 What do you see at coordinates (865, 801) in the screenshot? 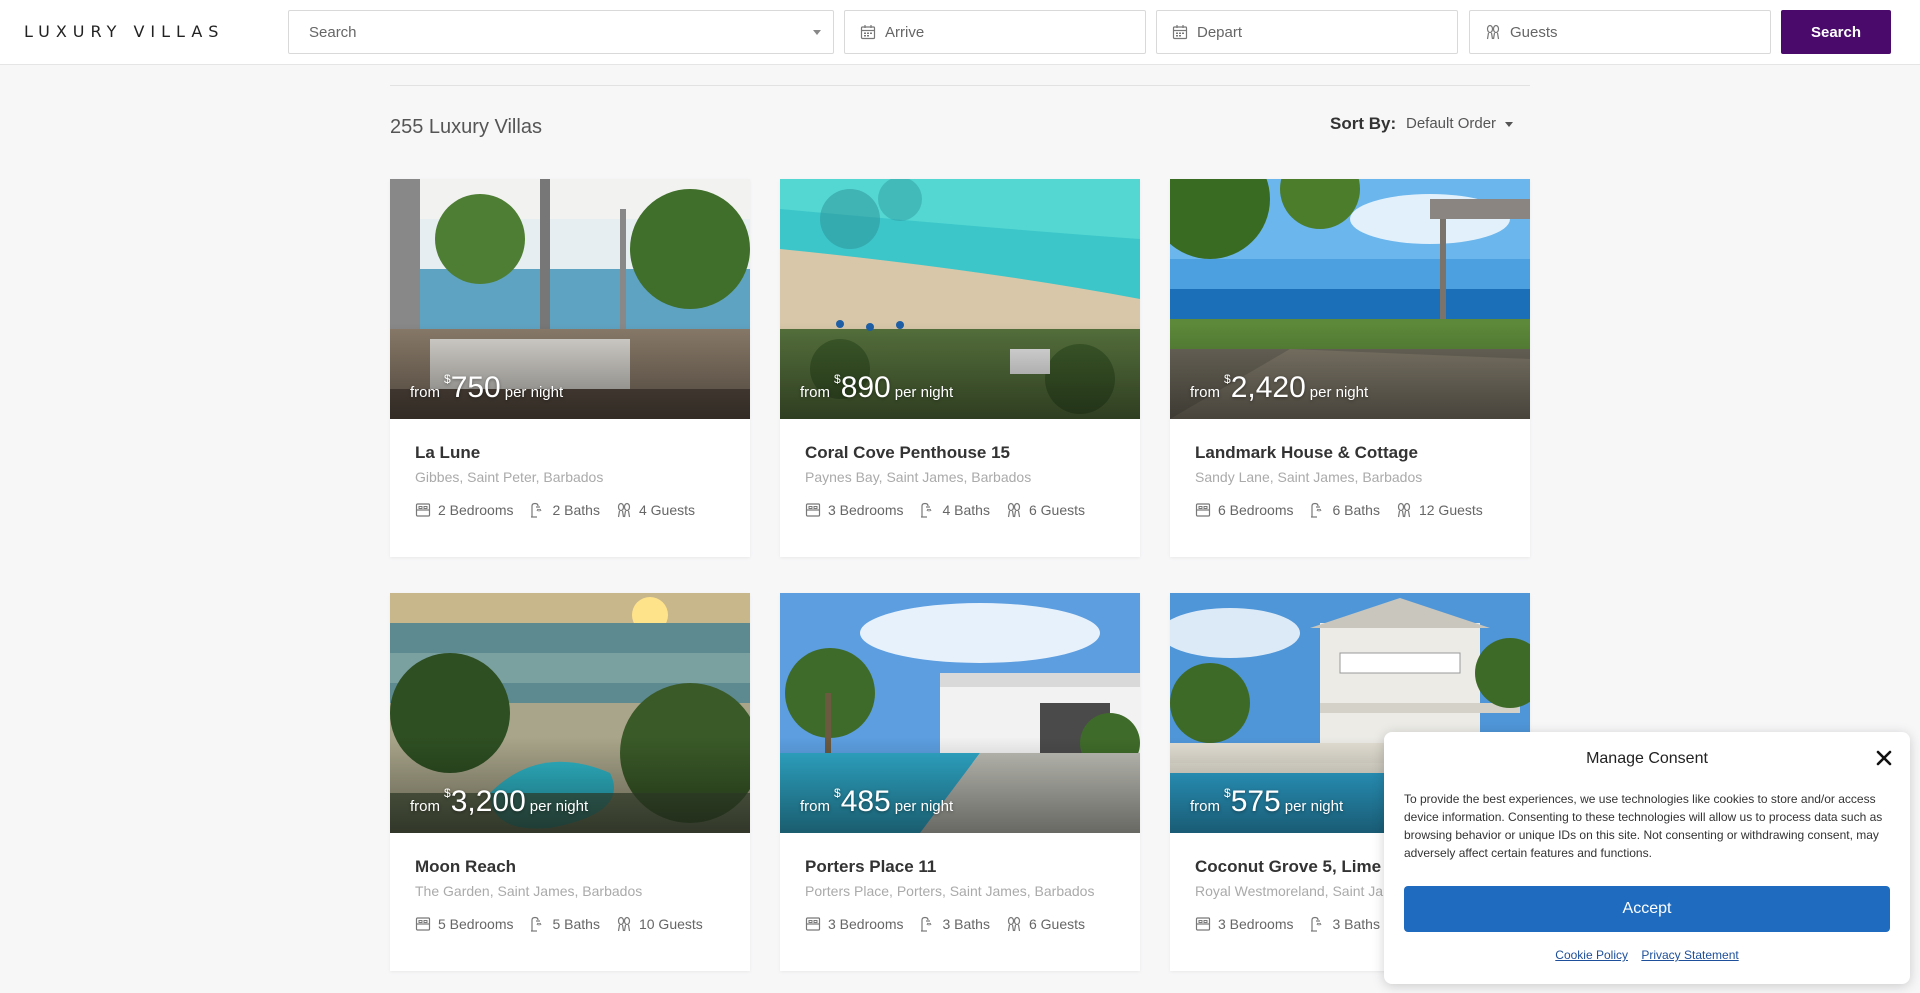
I see `price-amount: 485` at bounding box center [865, 801].